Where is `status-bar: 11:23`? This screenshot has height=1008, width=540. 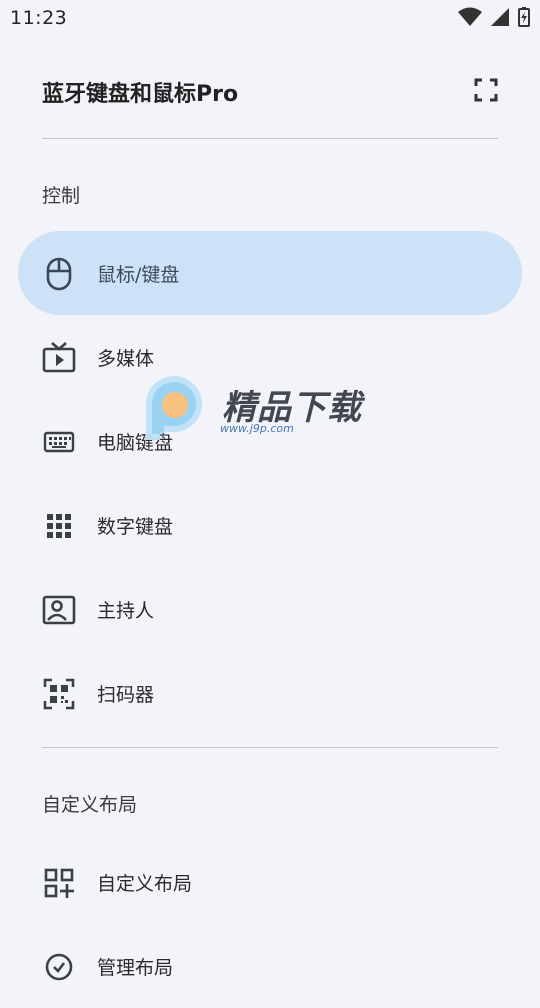
status-bar: 11:23 is located at coordinates (270, 19).